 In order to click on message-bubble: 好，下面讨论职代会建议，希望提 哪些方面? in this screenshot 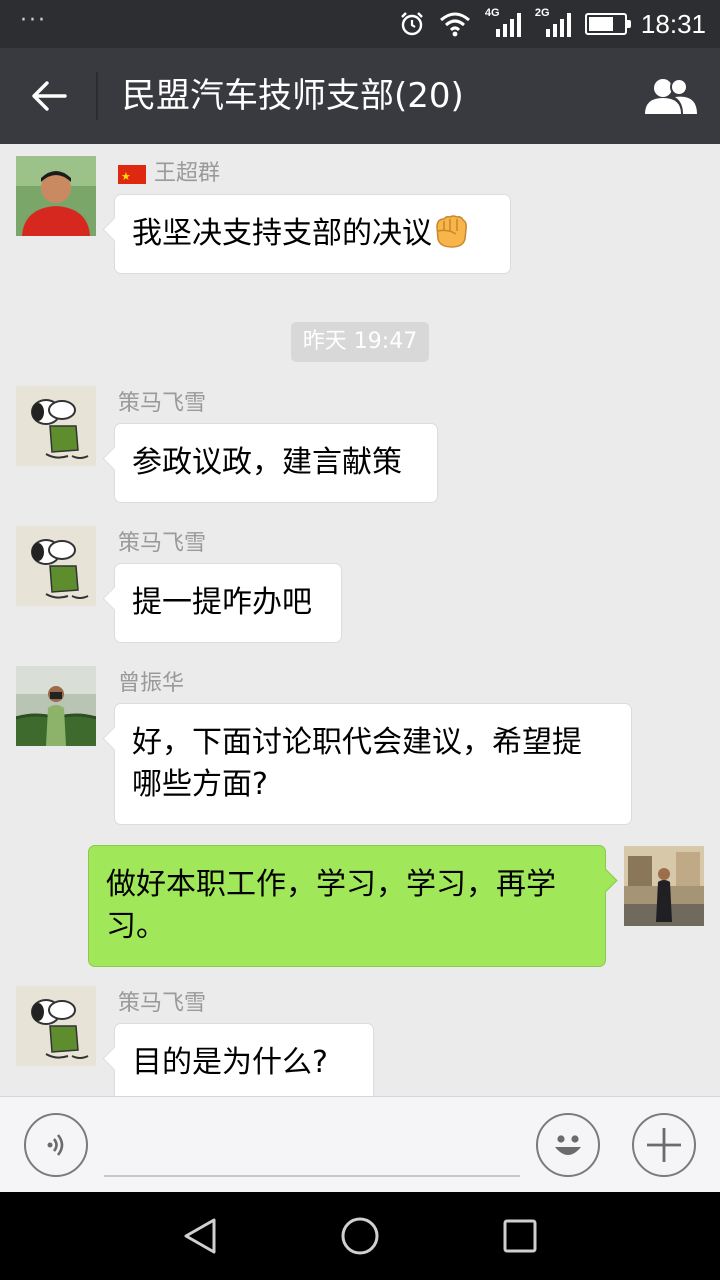, I will do `click(373, 764)`.